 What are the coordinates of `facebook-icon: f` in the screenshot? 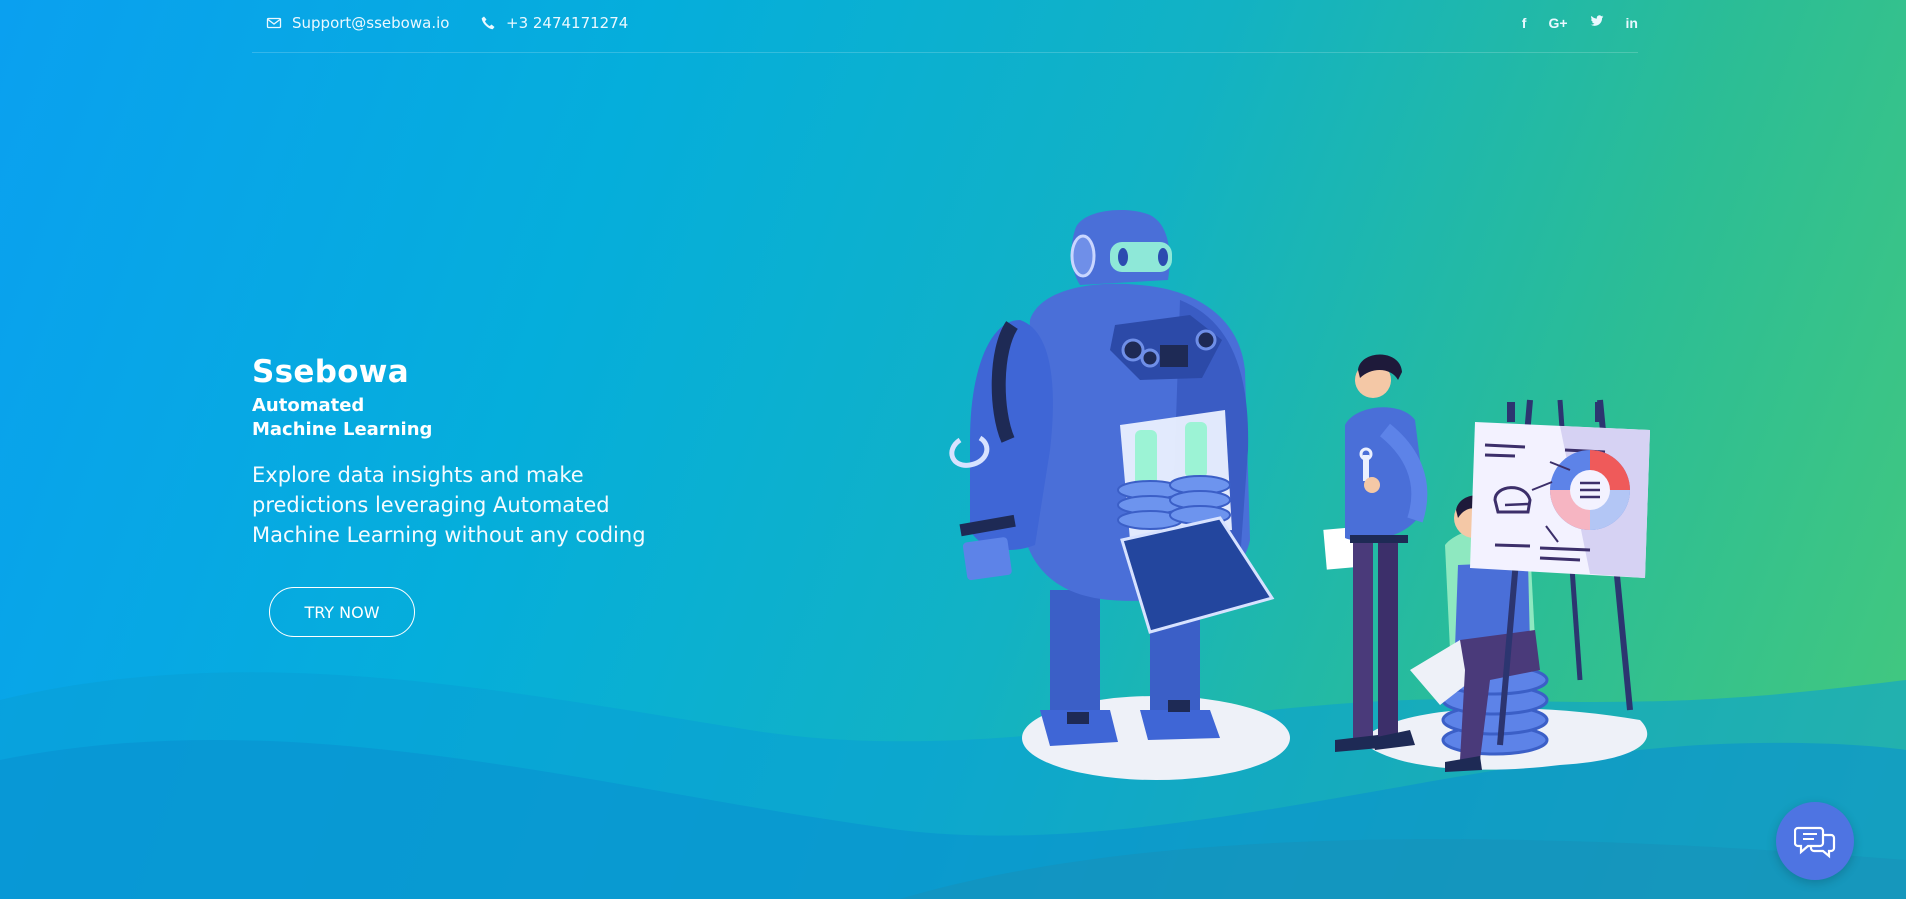 It's located at (1524, 23).